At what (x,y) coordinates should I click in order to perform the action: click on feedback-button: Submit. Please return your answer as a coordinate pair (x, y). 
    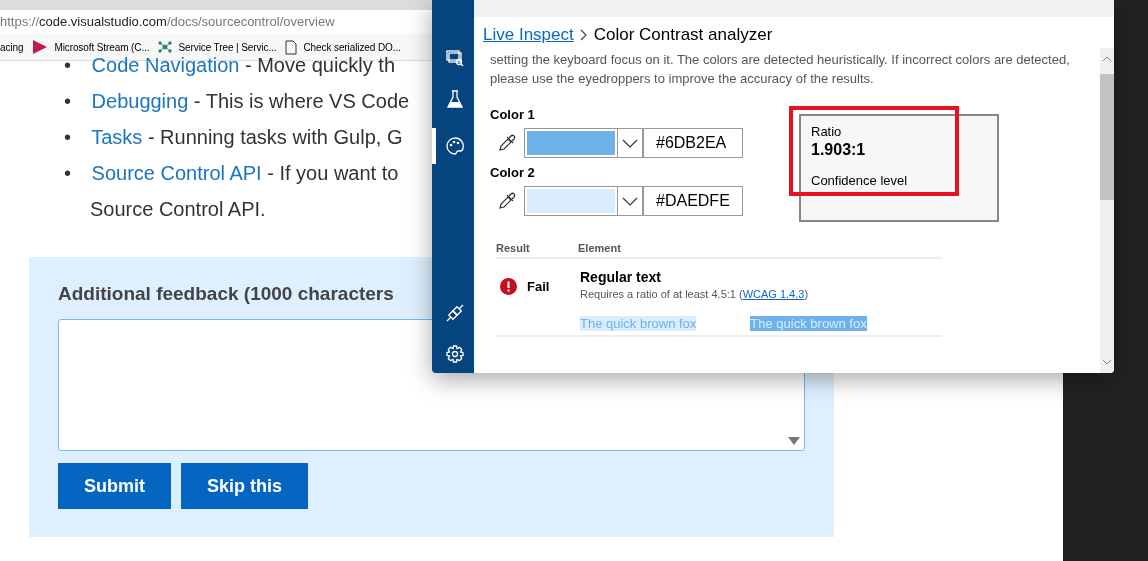
    Looking at the image, I should click on (114, 486).